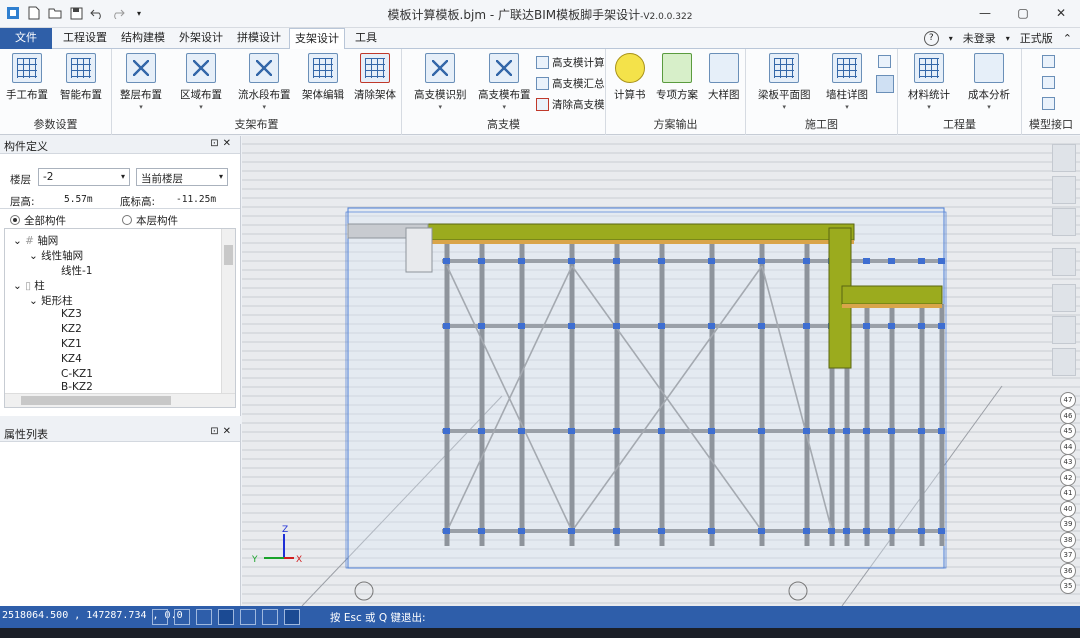  Describe the element at coordinates (76, 270) in the screenshot. I see `tree-node-linear-1: 线性-1` at that location.